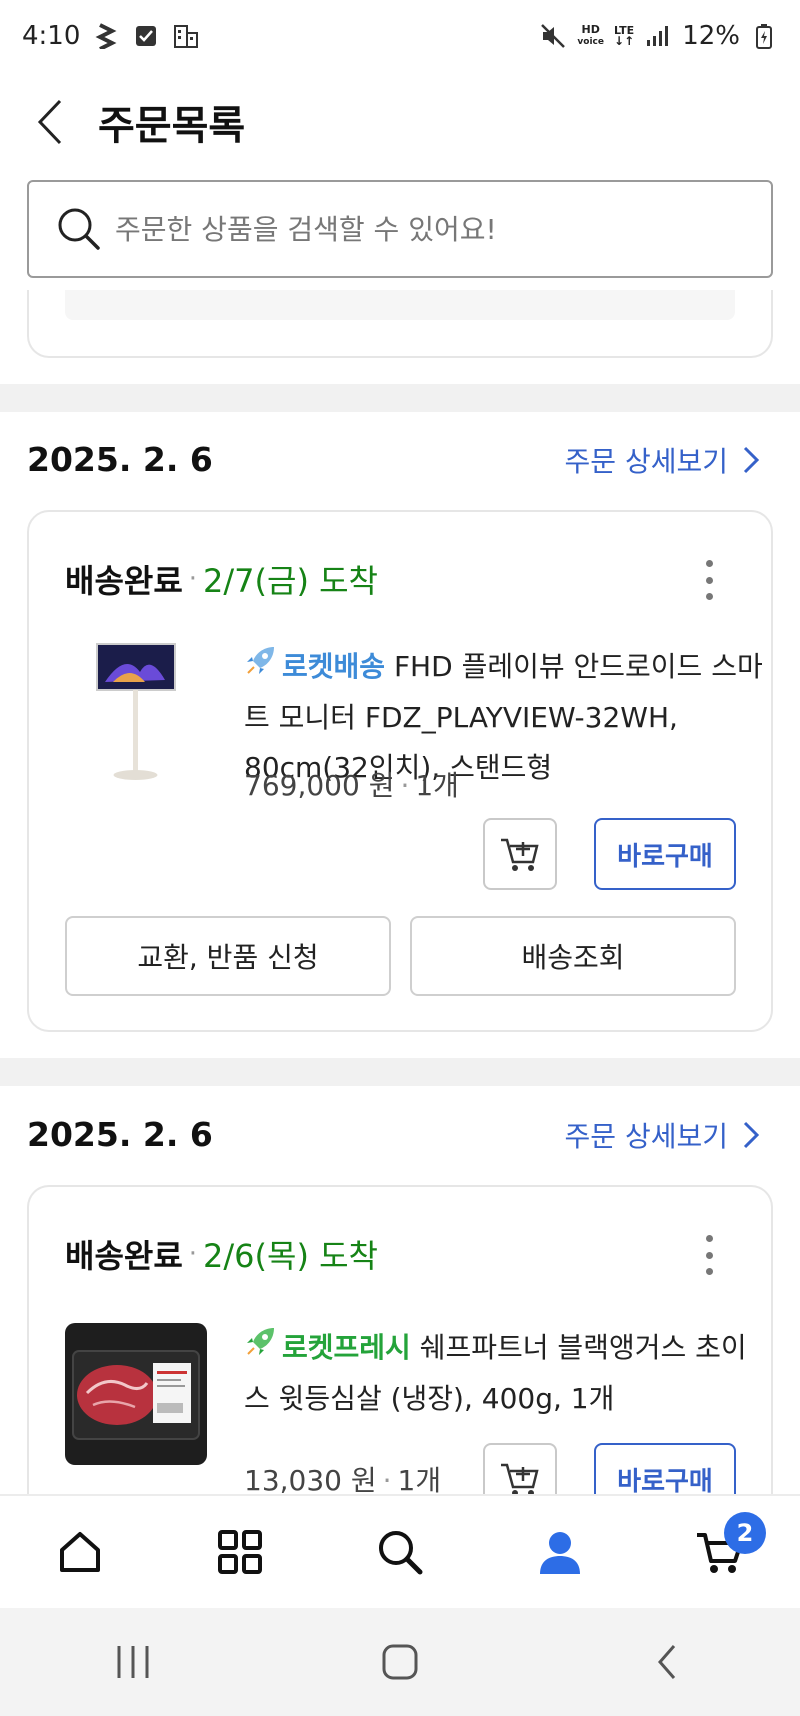  What do you see at coordinates (51, 36) in the screenshot?
I see `status-time: 4:10` at bounding box center [51, 36].